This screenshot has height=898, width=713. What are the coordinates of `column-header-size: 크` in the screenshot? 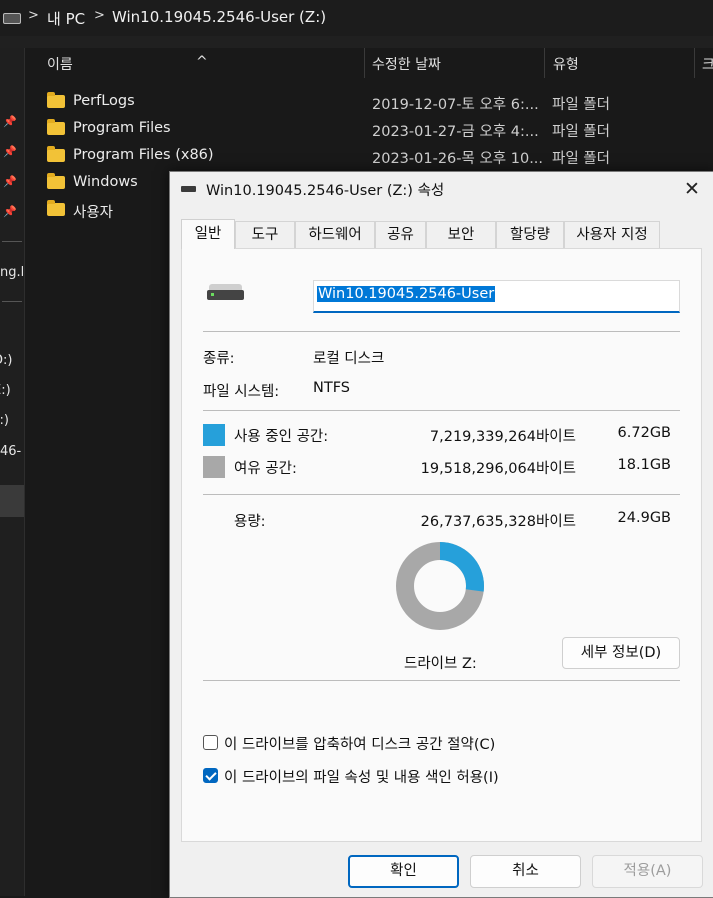 It's located at (707, 64).